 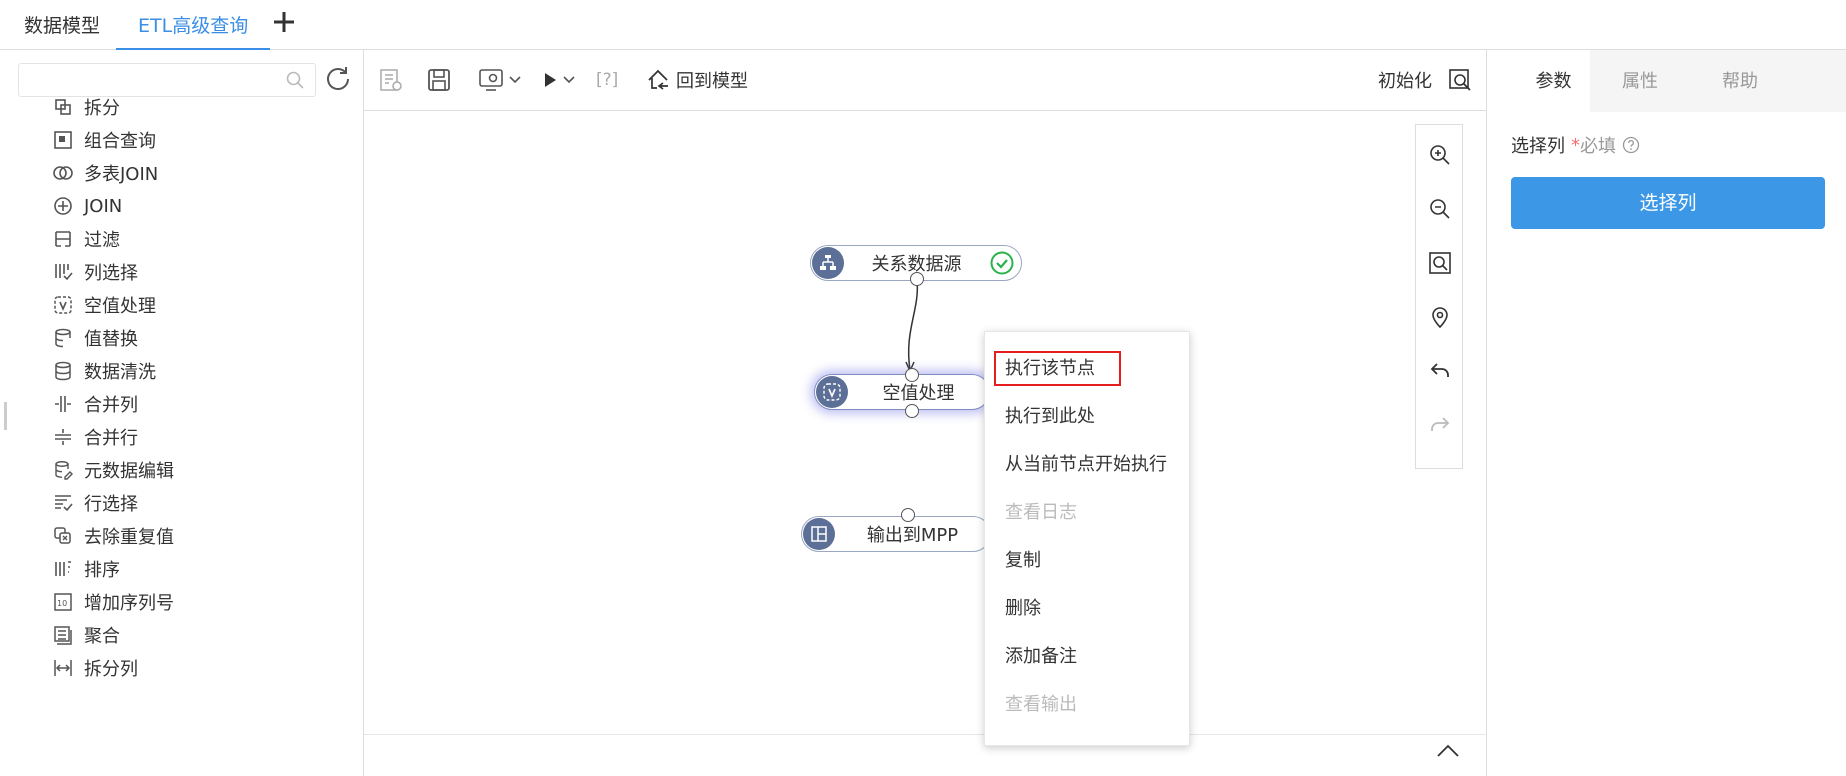 What do you see at coordinates (1440, 425) in the screenshot?
I see `redo-icon` at bounding box center [1440, 425].